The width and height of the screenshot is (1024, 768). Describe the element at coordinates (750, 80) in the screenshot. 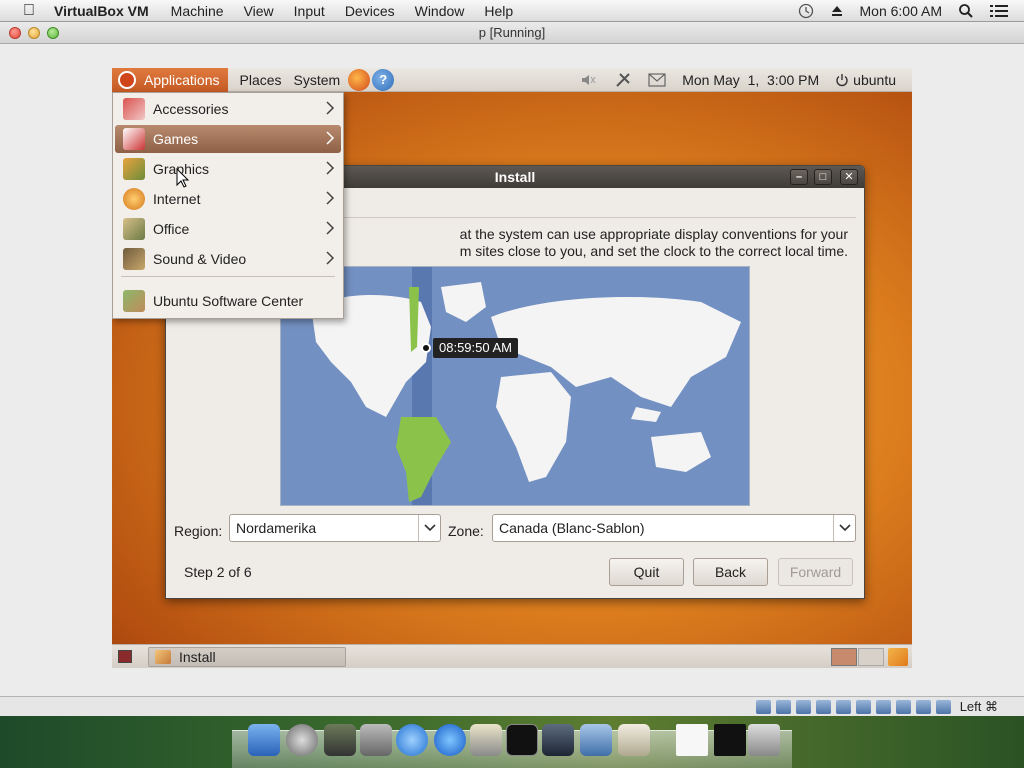

I see `panel-clock: Mon May 1, 3:00 PM` at that location.